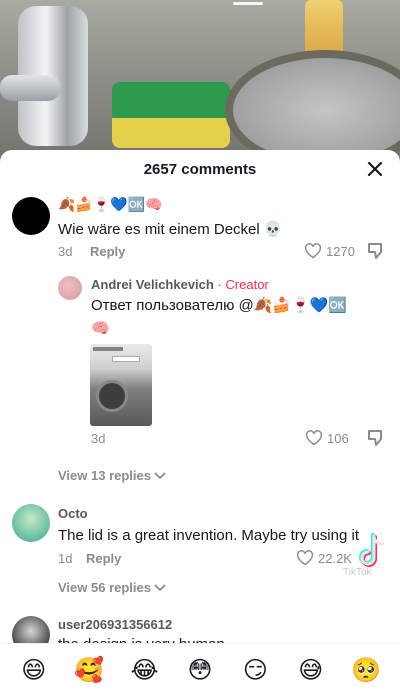 The height and width of the screenshot is (695, 400). What do you see at coordinates (152, 284) in the screenshot?
I see `creator-name-text: Andrei Velichkevich` at bounding box center [152, 284].